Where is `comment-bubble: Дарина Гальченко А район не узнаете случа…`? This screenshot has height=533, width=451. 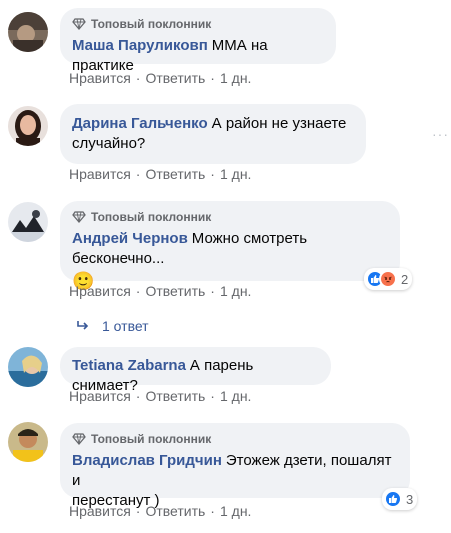 comment-bubble: Дарина Гальченко А район не узнаете случа… is located at coordinates (213, 134).